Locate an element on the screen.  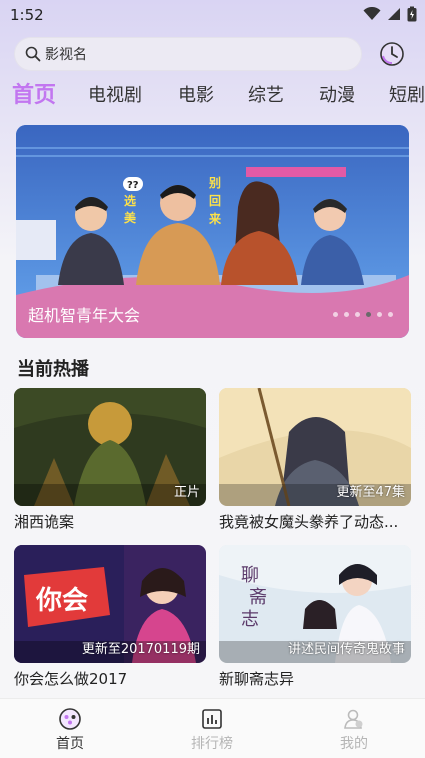
svg-text: 回 is located at coordinates (215, 201).